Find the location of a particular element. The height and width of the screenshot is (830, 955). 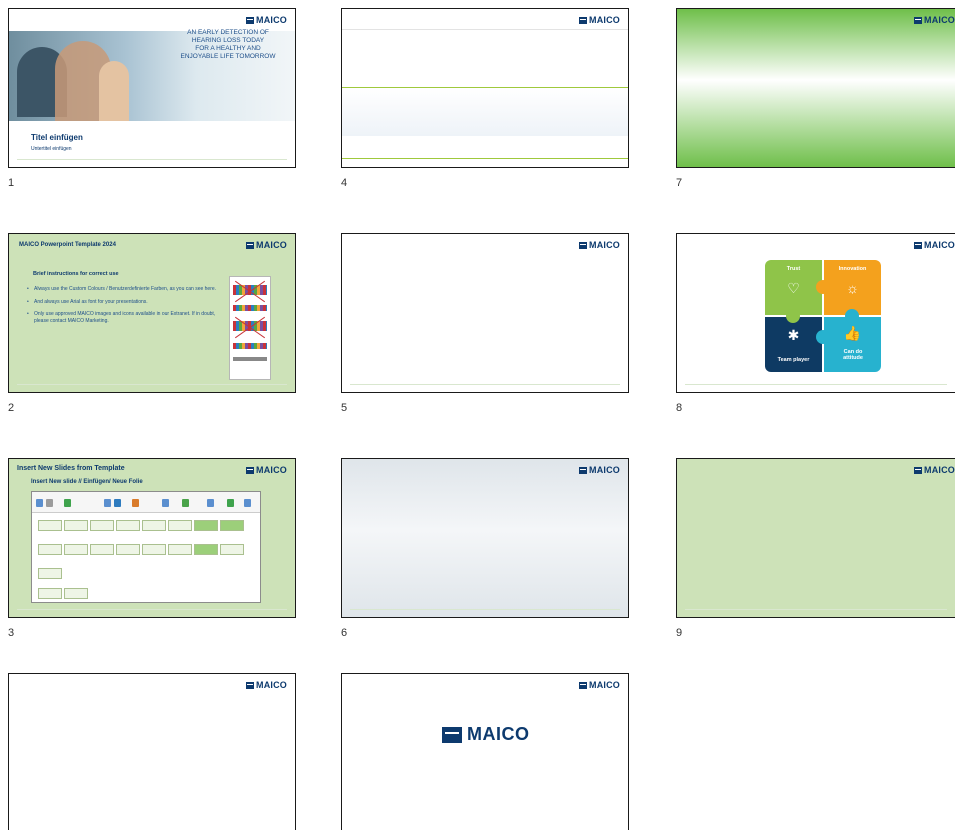

slide-thumbnail-9: MAICO is located at coordinates (815, 538).